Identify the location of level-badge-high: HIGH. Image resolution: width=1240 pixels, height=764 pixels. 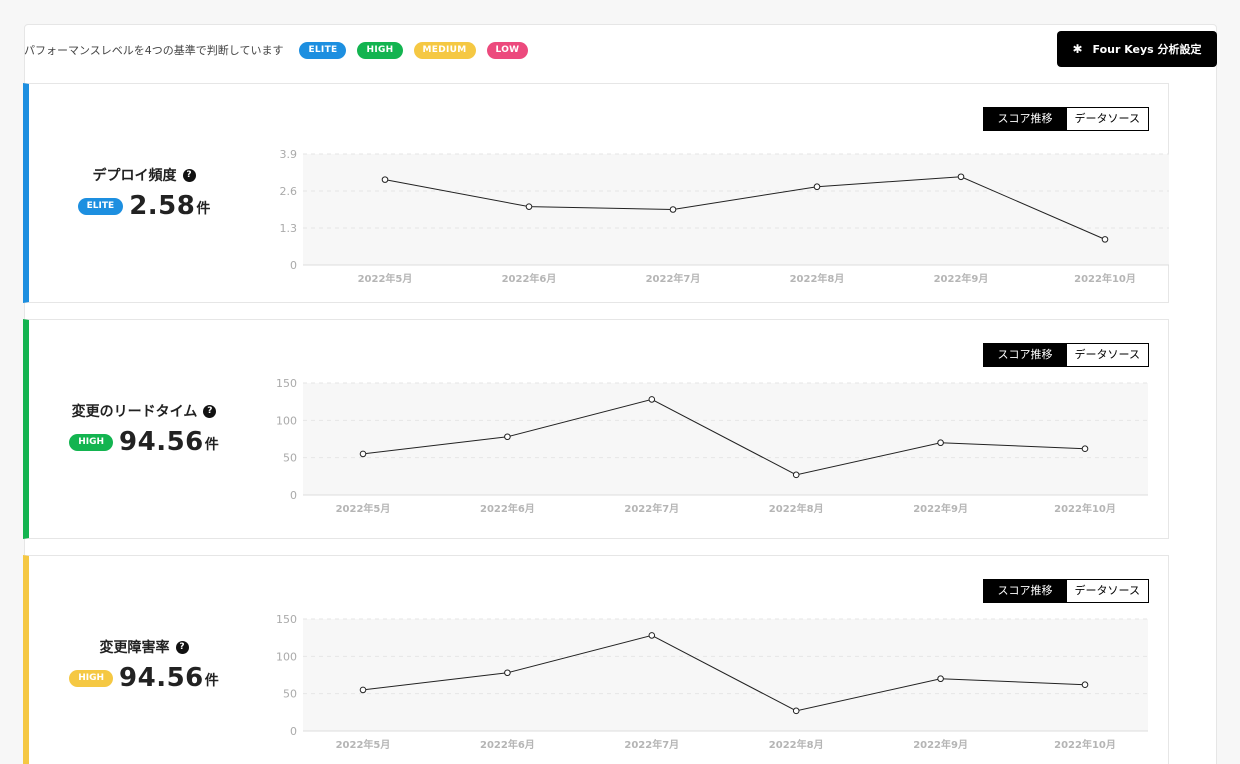
(380, 50).